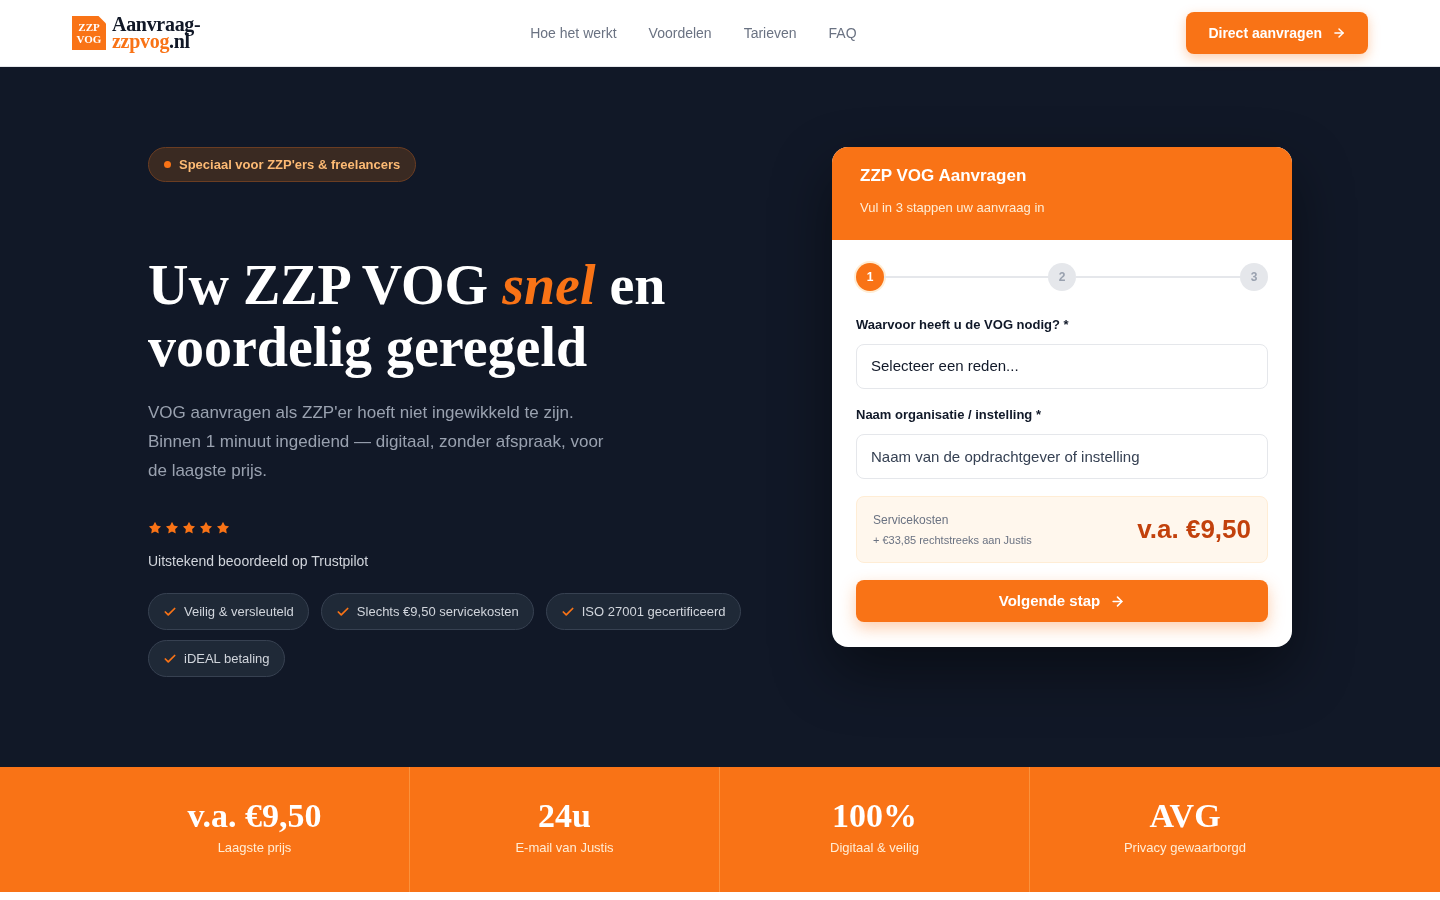 This screenshot has width=1440, height=900. I want to click on stat-label: Privacy gewaarborgd, so click(1185, 848).